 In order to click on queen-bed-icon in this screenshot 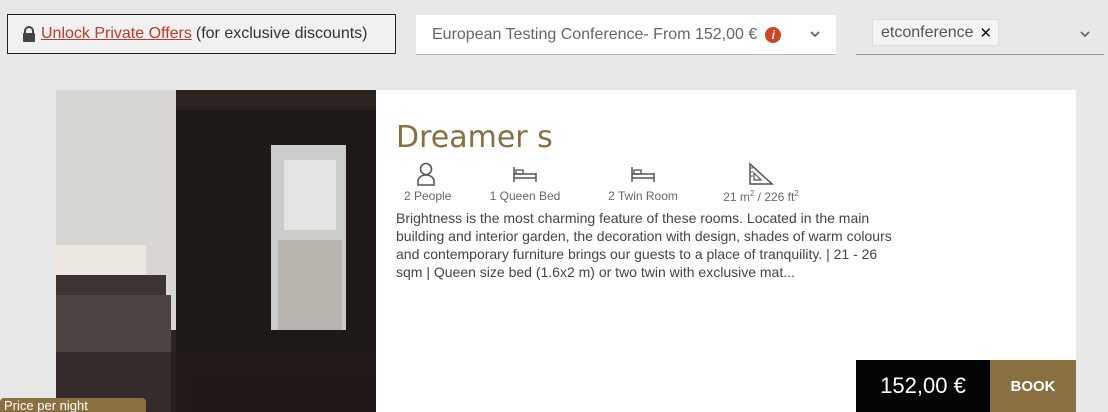, I will do `click(525, 174)`.